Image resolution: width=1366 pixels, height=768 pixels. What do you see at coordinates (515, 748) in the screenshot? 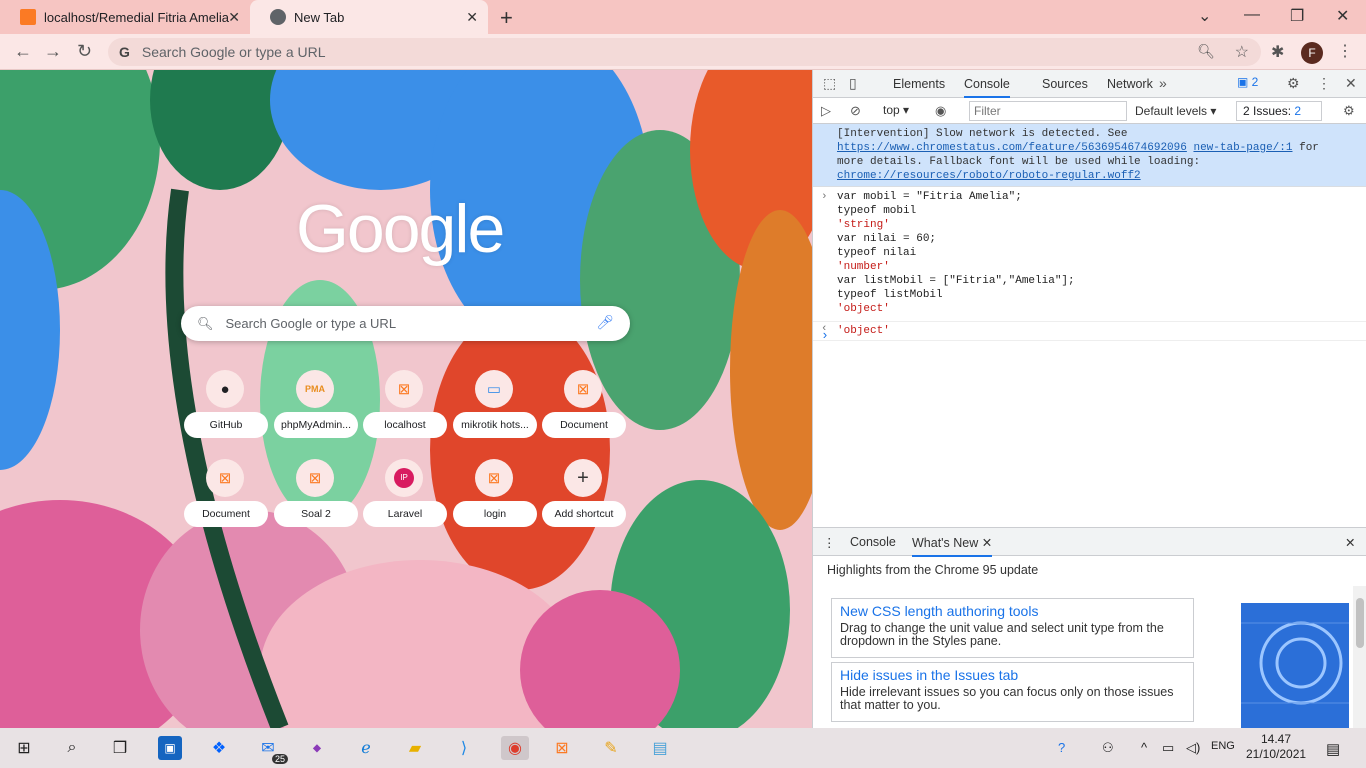
I see `chrome-icon: ◉` at bounding box center [515, 748].